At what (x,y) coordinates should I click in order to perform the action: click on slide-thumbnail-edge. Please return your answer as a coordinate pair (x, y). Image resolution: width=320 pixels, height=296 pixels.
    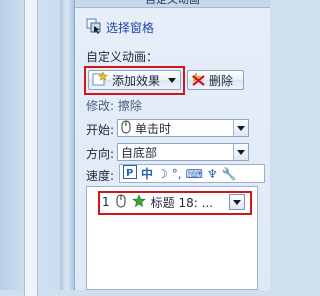
    Looking at the image, I should click on (31, 148).